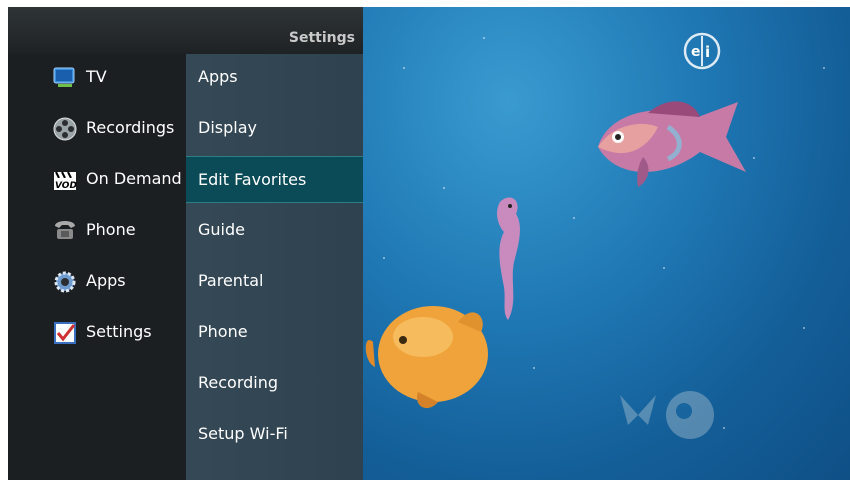 This screenshot has width=850, height=480. I want to click on gear-icon, so click(65, 282).